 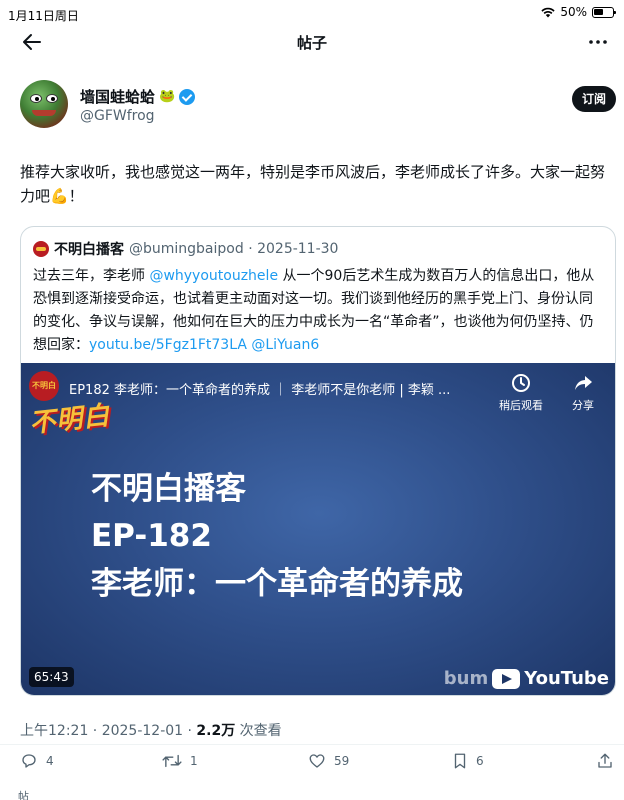 What do you see at coordinates (573, 12) in the screenshot?
I see `battery-percent: 50%` at bounding box center [573, 12].